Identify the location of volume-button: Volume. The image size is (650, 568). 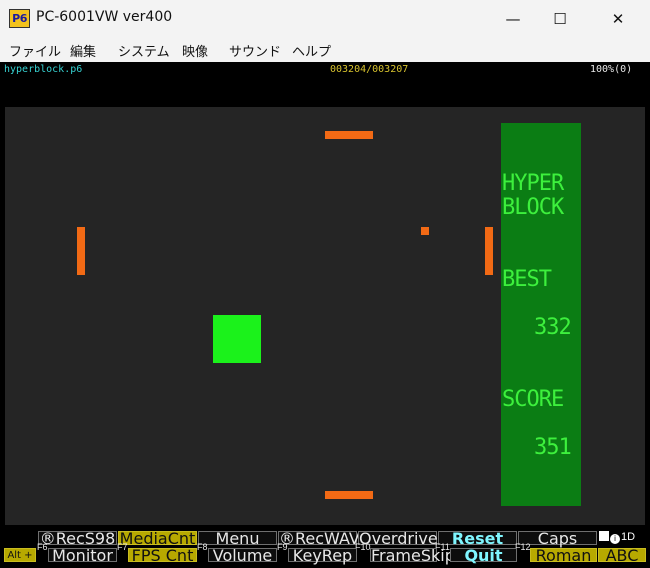
(242, 556).